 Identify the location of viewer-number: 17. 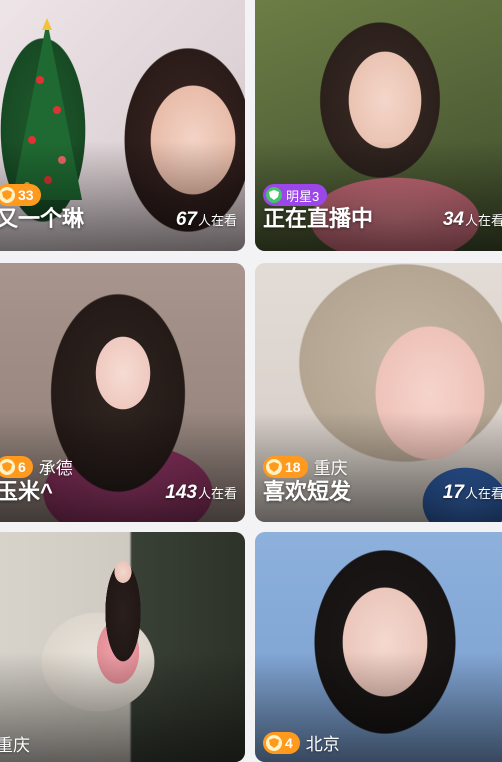
(453, 492).